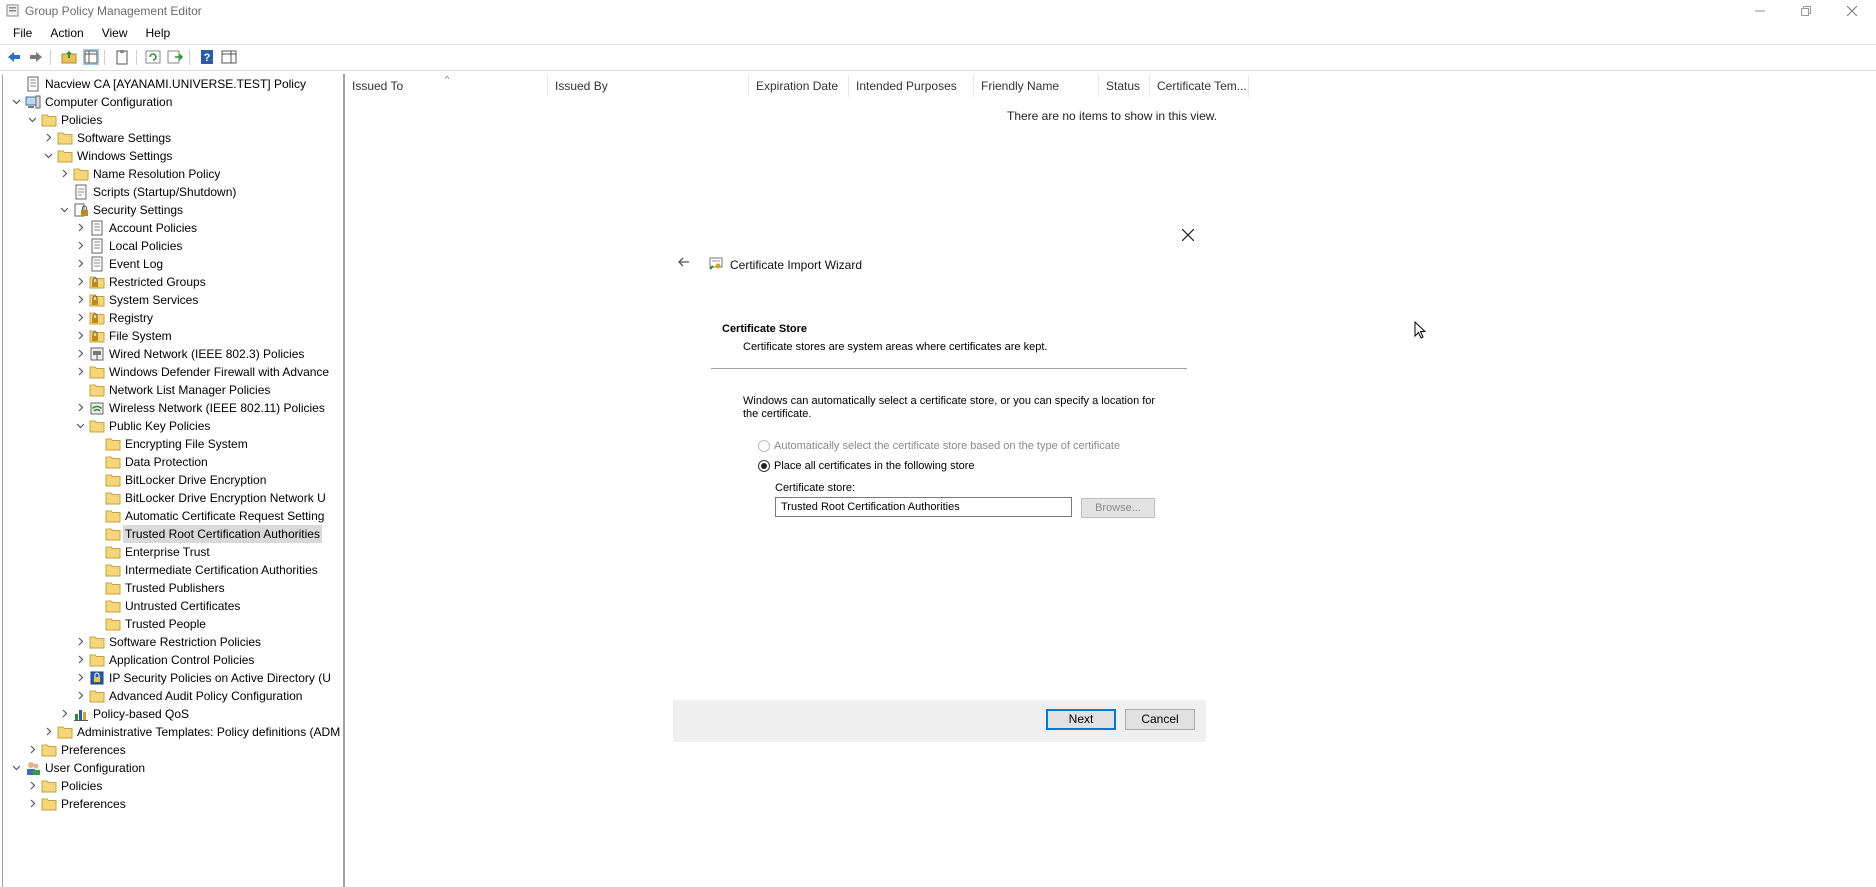 The width and height of the screenshot is (1876, 887). What do you see at coordinates (173, 156) in the screenshot?
I see `tree-node: Windows Settings` at bounding box center [173, 156].